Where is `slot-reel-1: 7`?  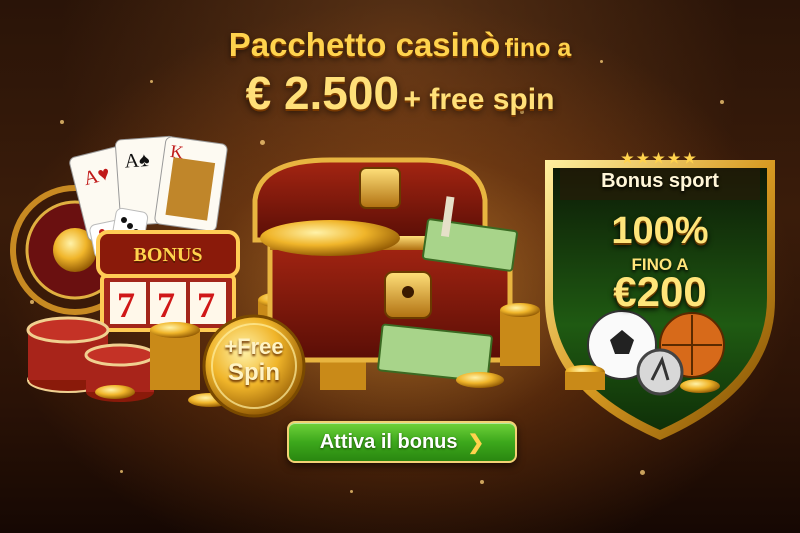 slot-reel-1: 7 is located at coordinates (126, 305).